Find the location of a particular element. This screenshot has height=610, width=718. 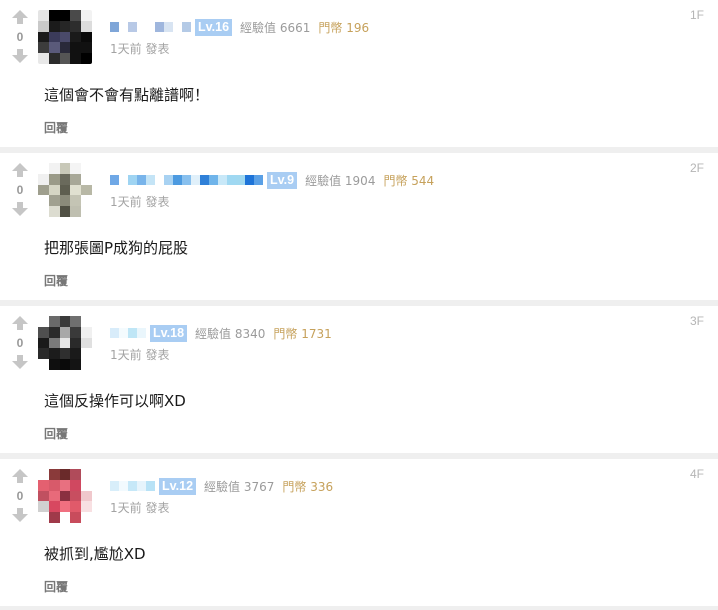

coin-count: 門幣 544 is located at coordinates (409, 180).